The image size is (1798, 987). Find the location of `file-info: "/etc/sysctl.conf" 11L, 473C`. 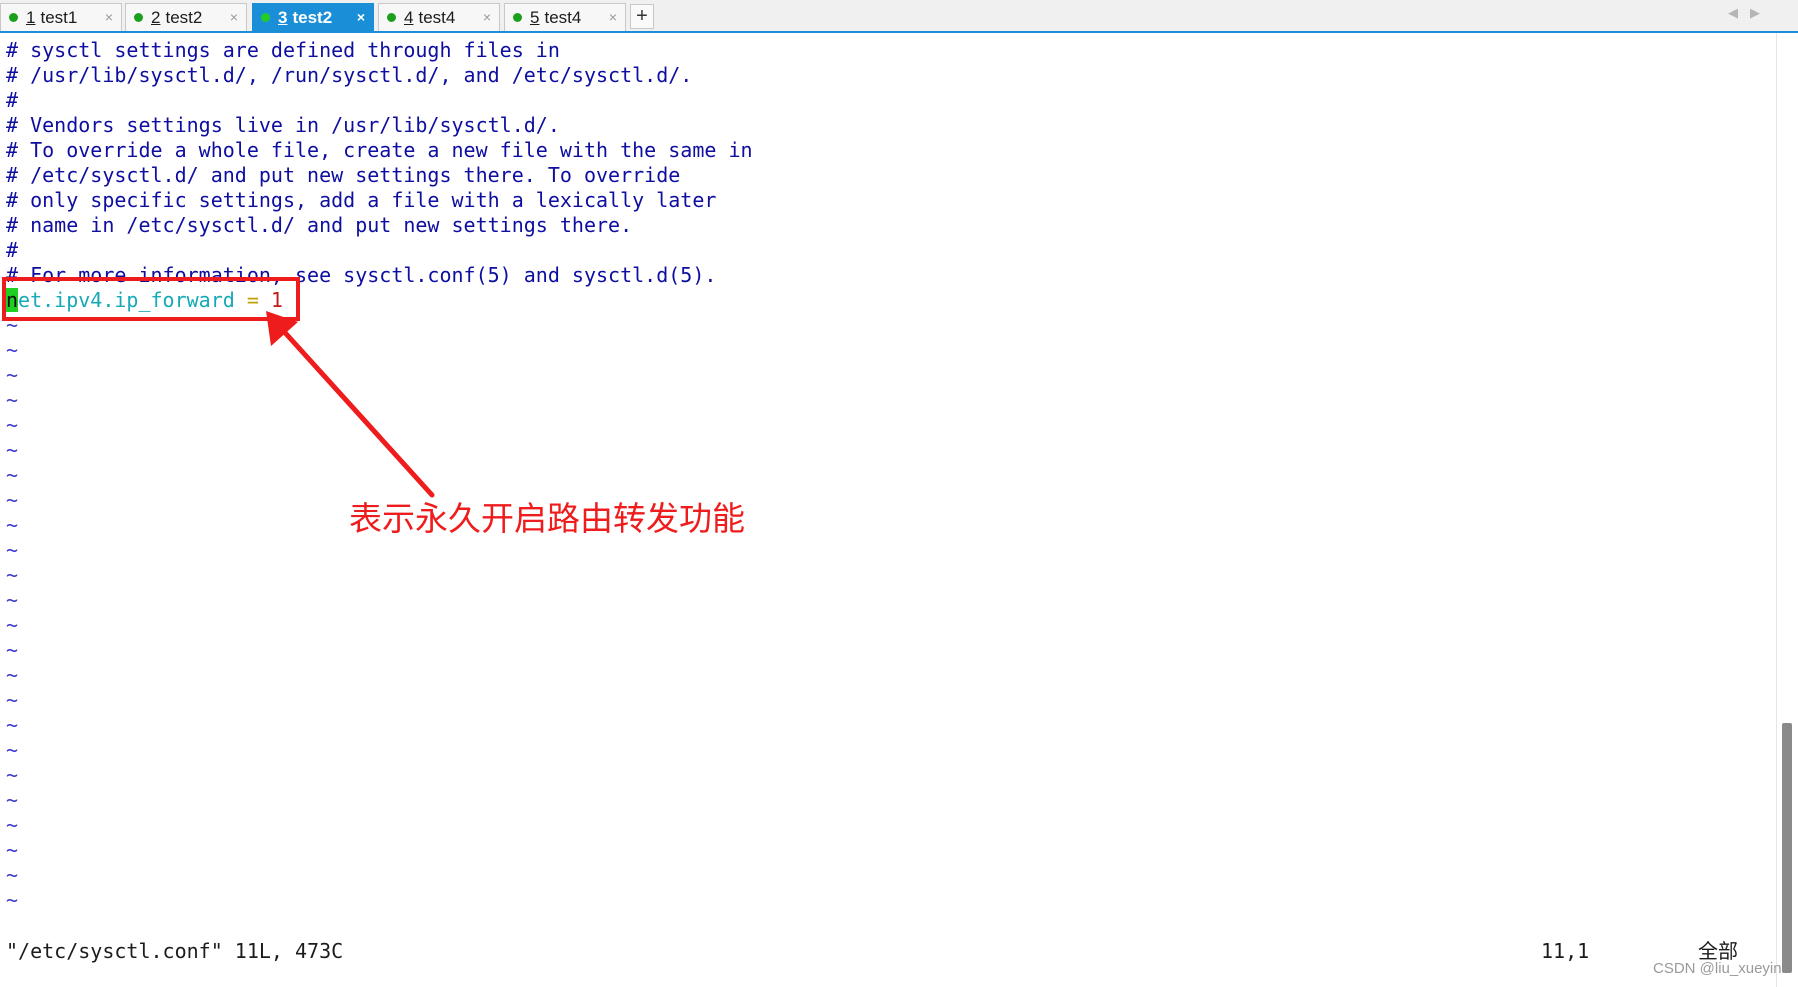

file-info: "/etc/sysctl.conf" 11L, 473C is located at coordinates (175, 951).